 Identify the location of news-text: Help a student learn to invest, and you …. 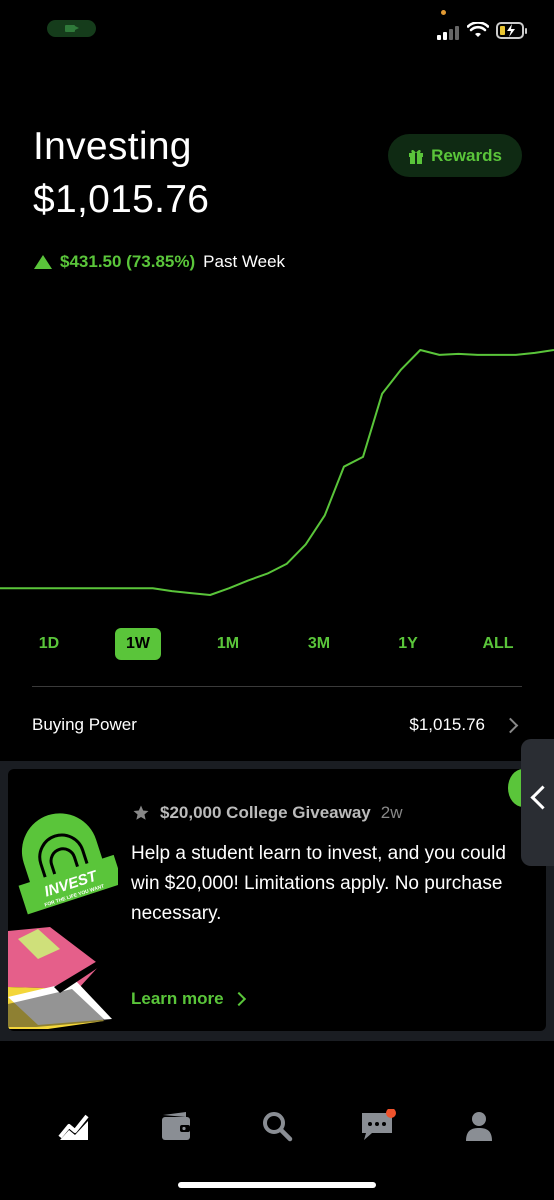
(318, 883).